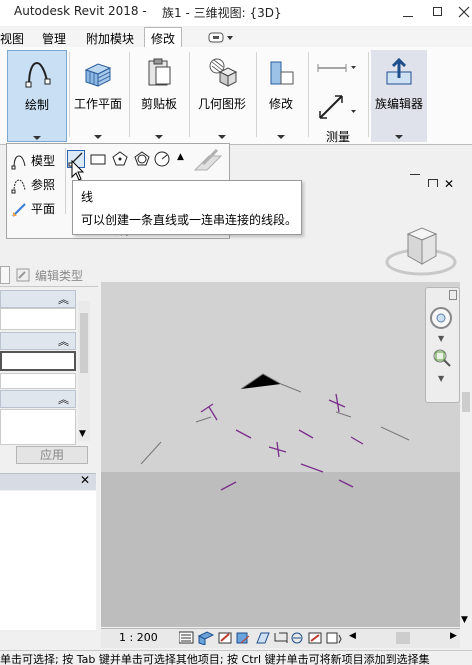 Image resolution: width=472 pixels, height=665 pixels. I want to click on crop-view-icon, so click(281, 637).